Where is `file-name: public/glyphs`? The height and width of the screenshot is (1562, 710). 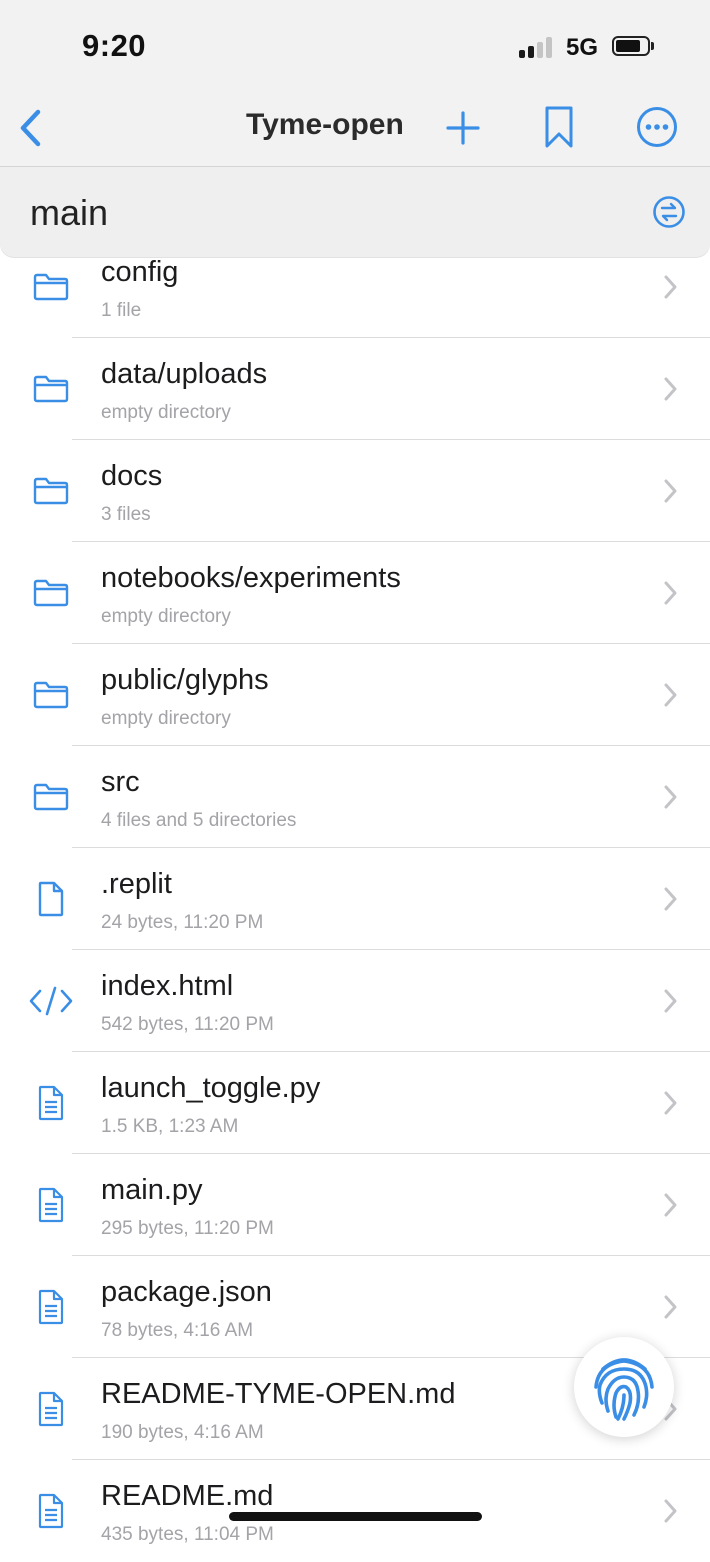 file-name: public/glyphs is located at coordinates (185, 680).